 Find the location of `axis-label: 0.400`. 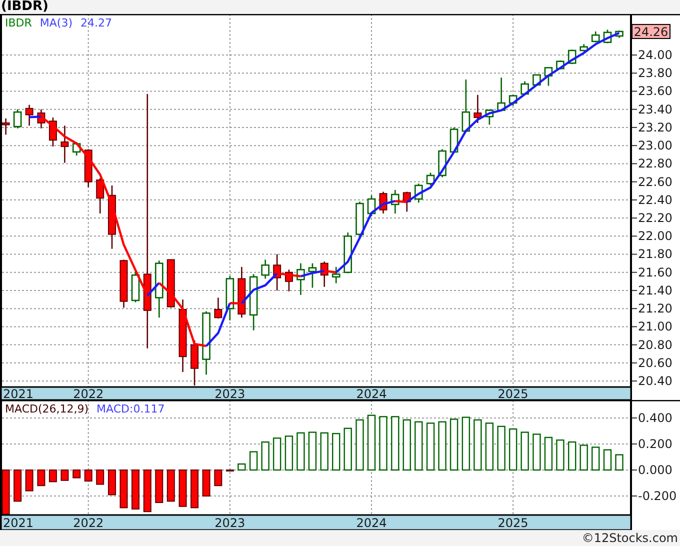

axis-label: 0.400 is located at coordinates (655, 417).